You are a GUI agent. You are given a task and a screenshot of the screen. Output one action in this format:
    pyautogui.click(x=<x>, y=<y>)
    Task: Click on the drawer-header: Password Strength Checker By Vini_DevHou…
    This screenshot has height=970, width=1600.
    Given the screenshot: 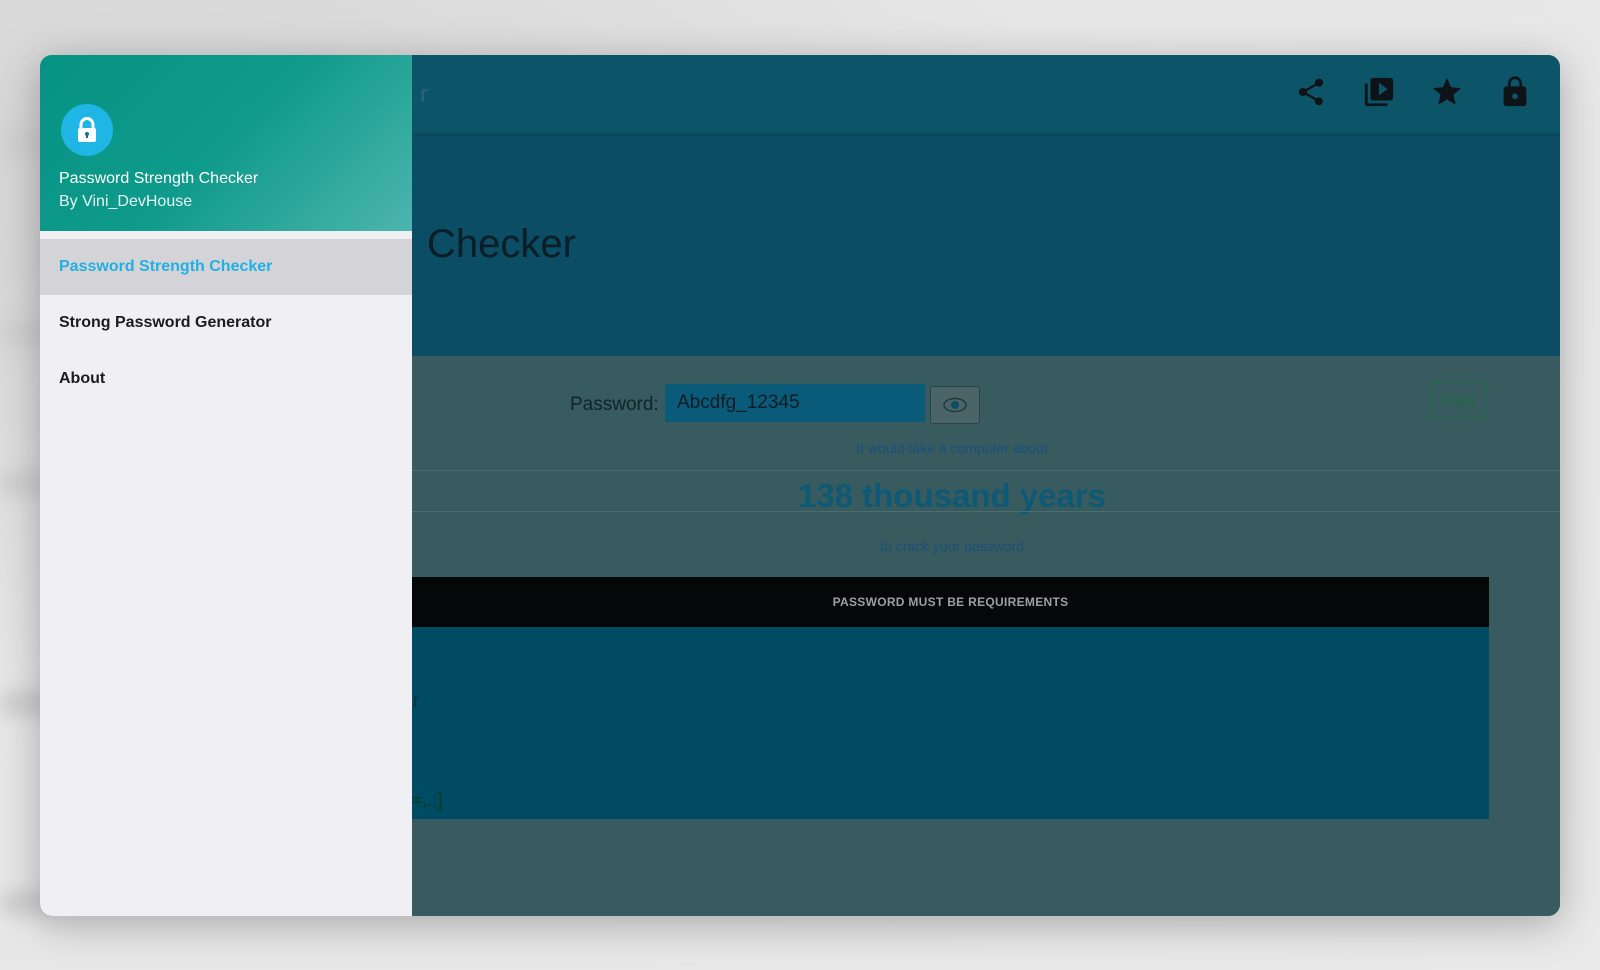 What is the action you would take?
    pyautogui.click(x=226, y=143)
    